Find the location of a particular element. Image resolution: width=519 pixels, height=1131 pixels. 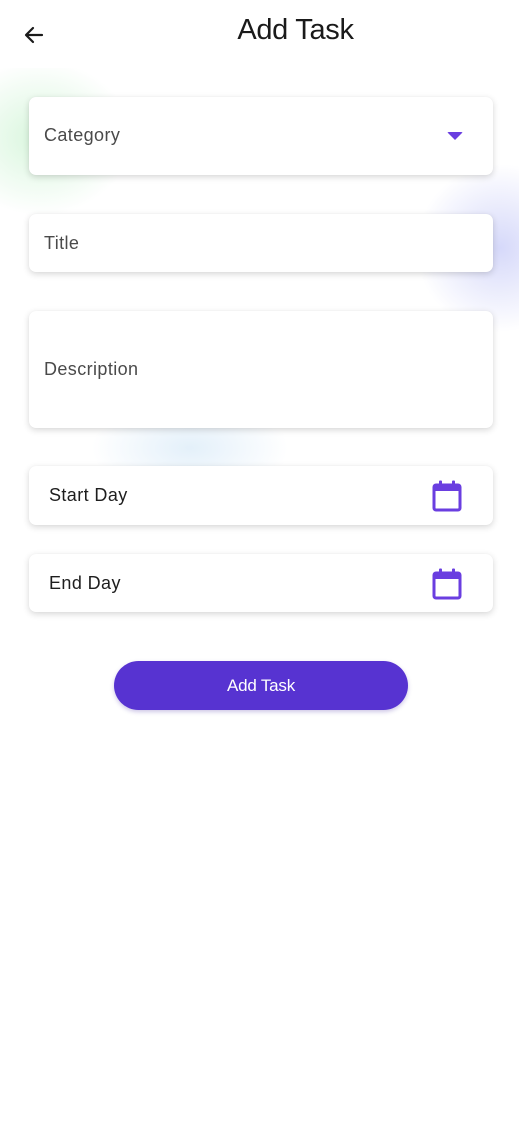

category-dropdown: Category is located at coordinates (261, 136).